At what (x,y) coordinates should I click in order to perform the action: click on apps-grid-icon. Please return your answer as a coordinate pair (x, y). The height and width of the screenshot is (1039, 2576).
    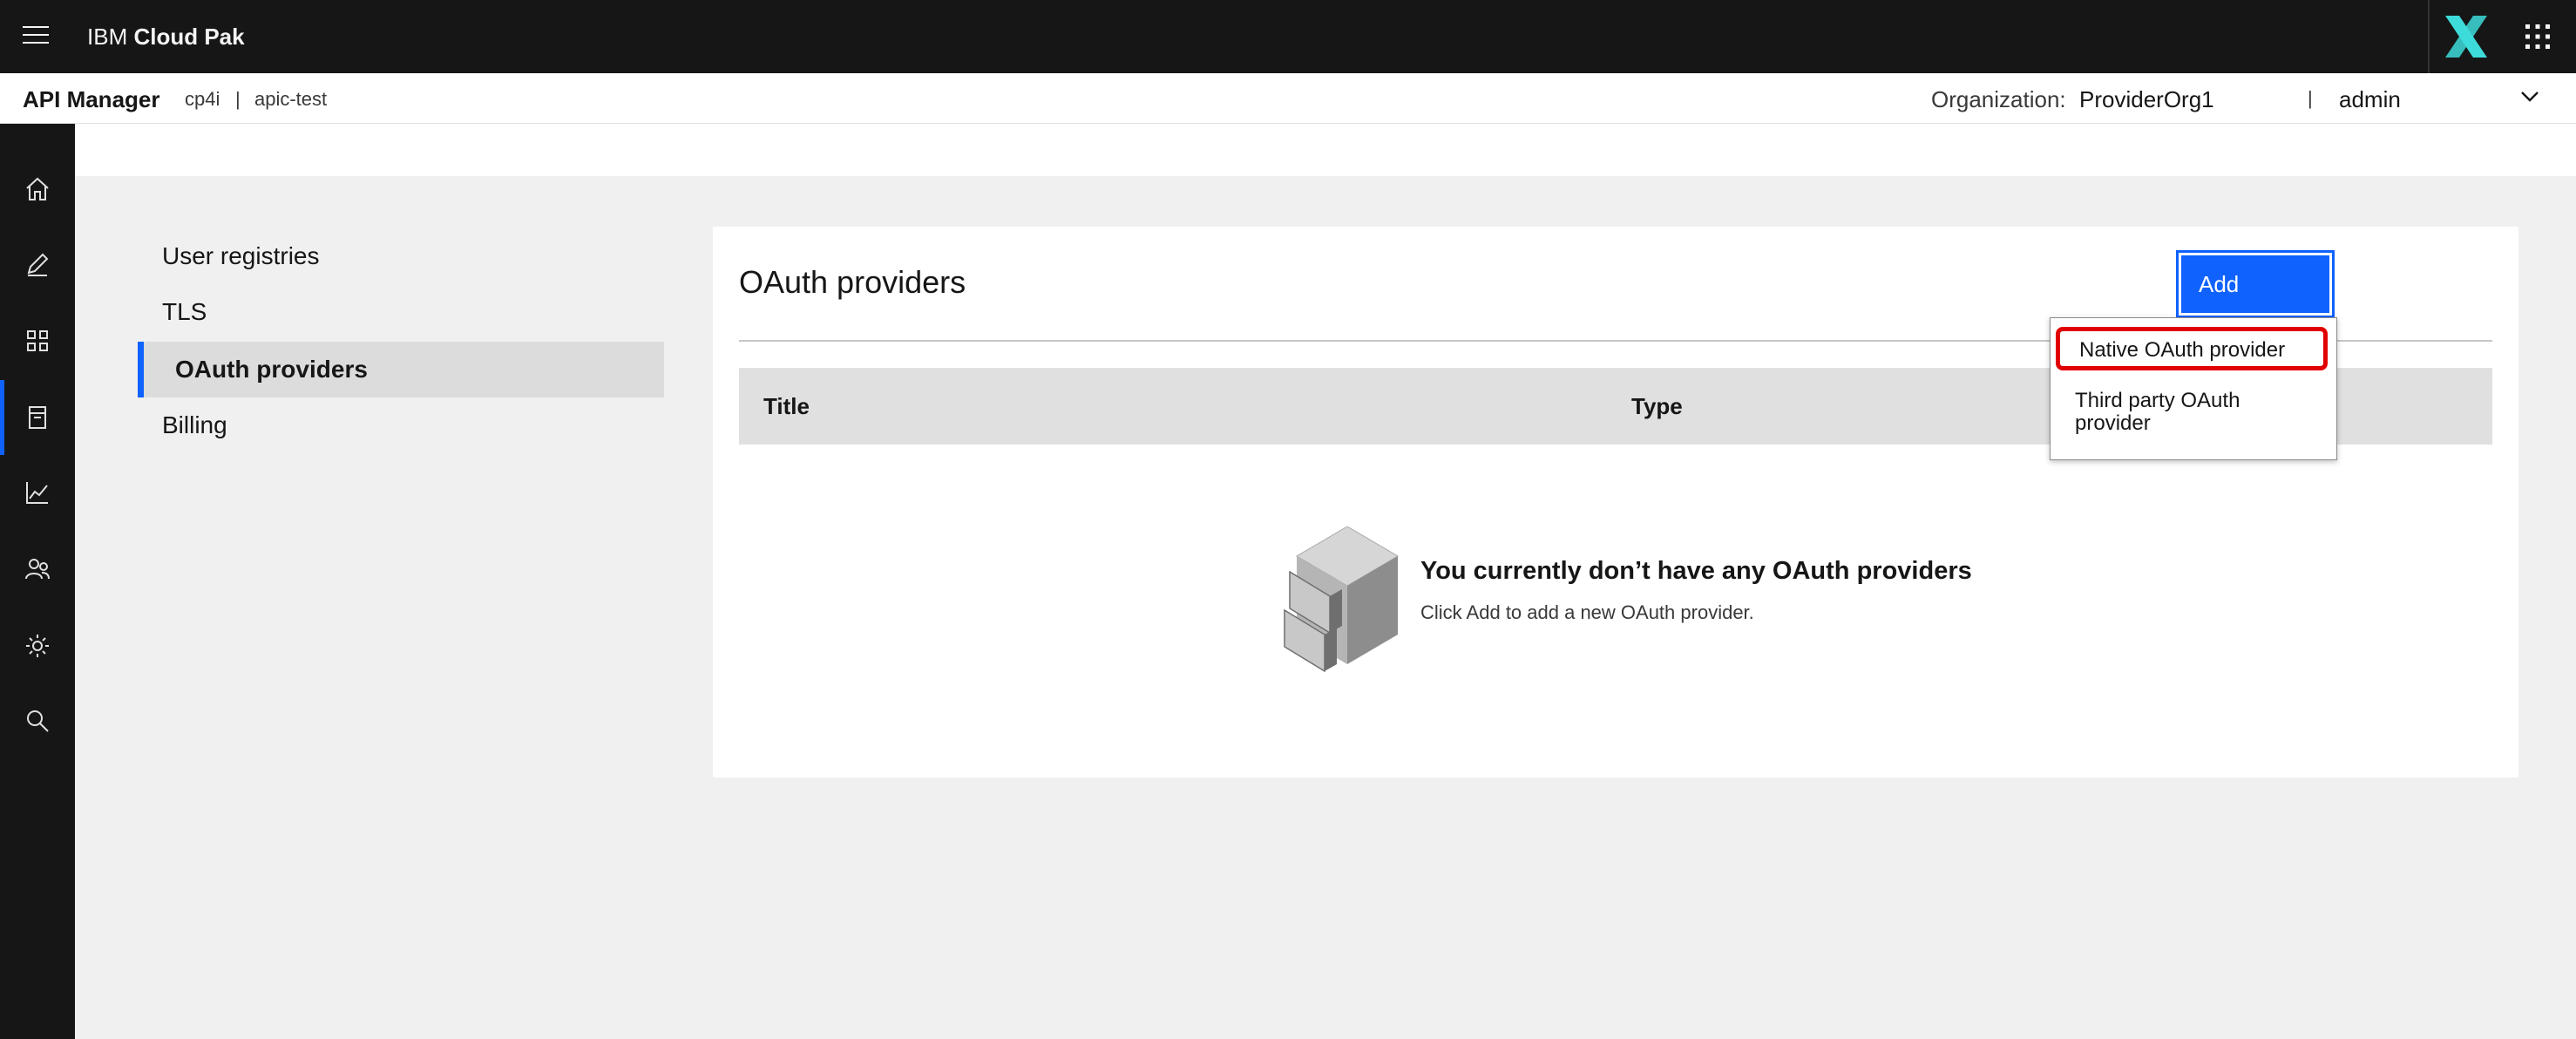
    Looking at the image, I should click on (38, 340).